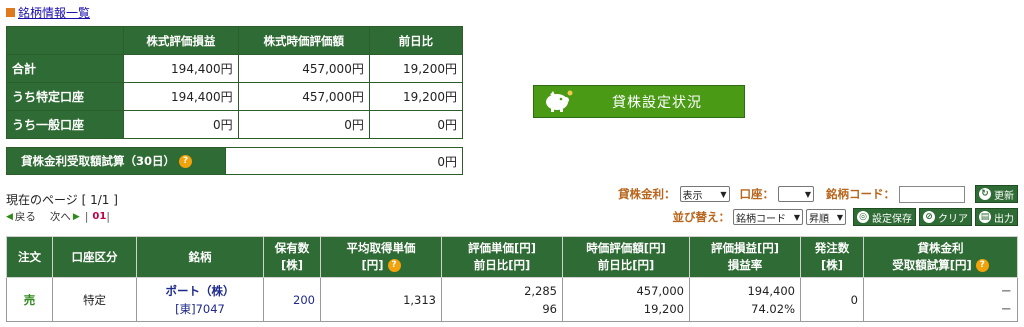 Image resolution: width=1024 pixels, height=327 pixels. I want to click on avg-cost: 1,313, so click(381, 299).